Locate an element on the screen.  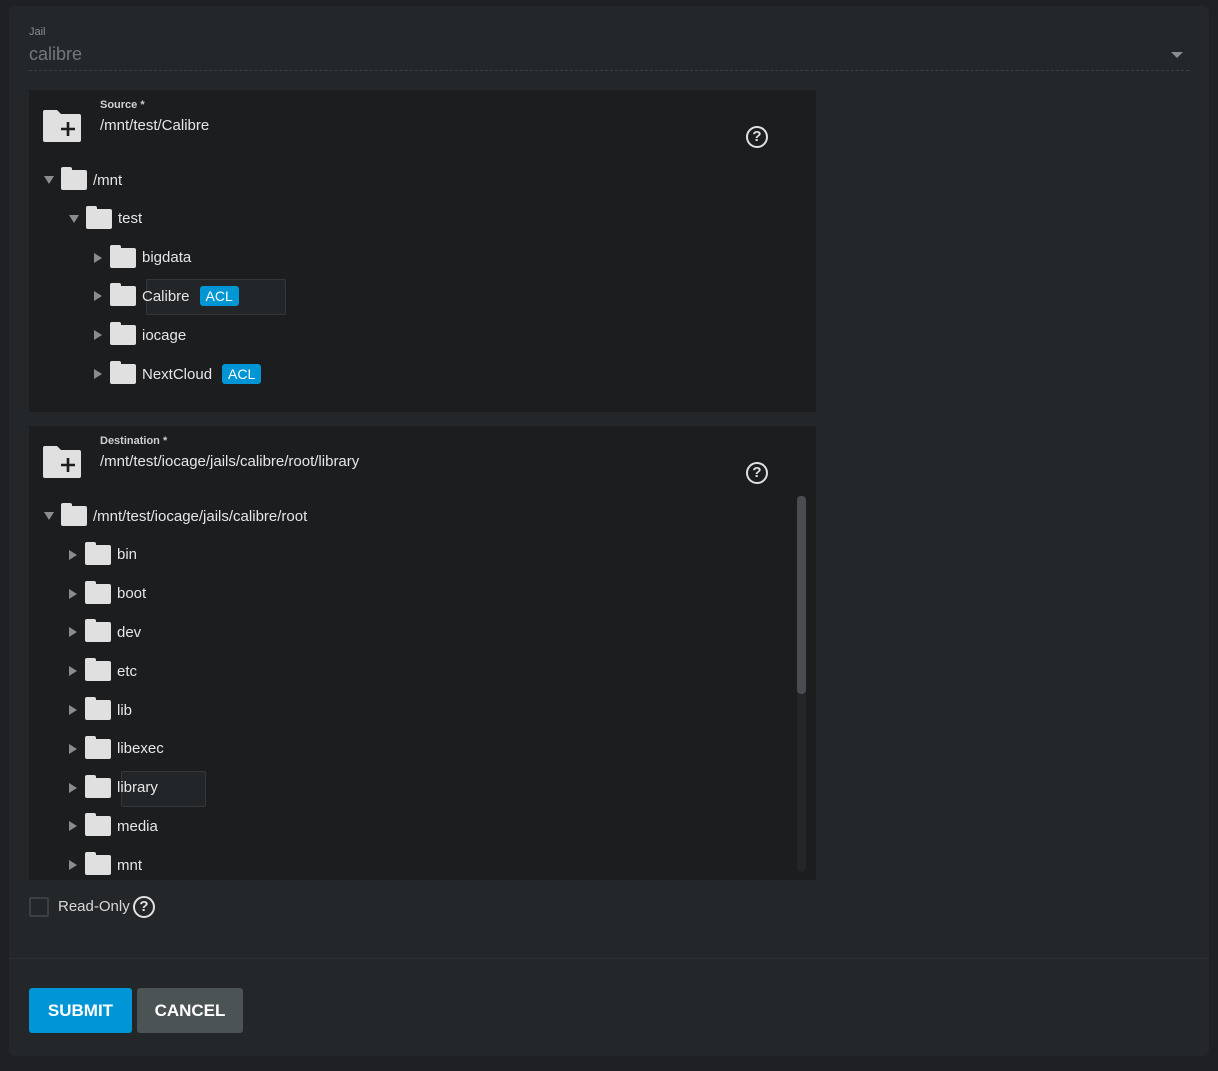
tree-node-label: test is located at coordinates (130, 218).